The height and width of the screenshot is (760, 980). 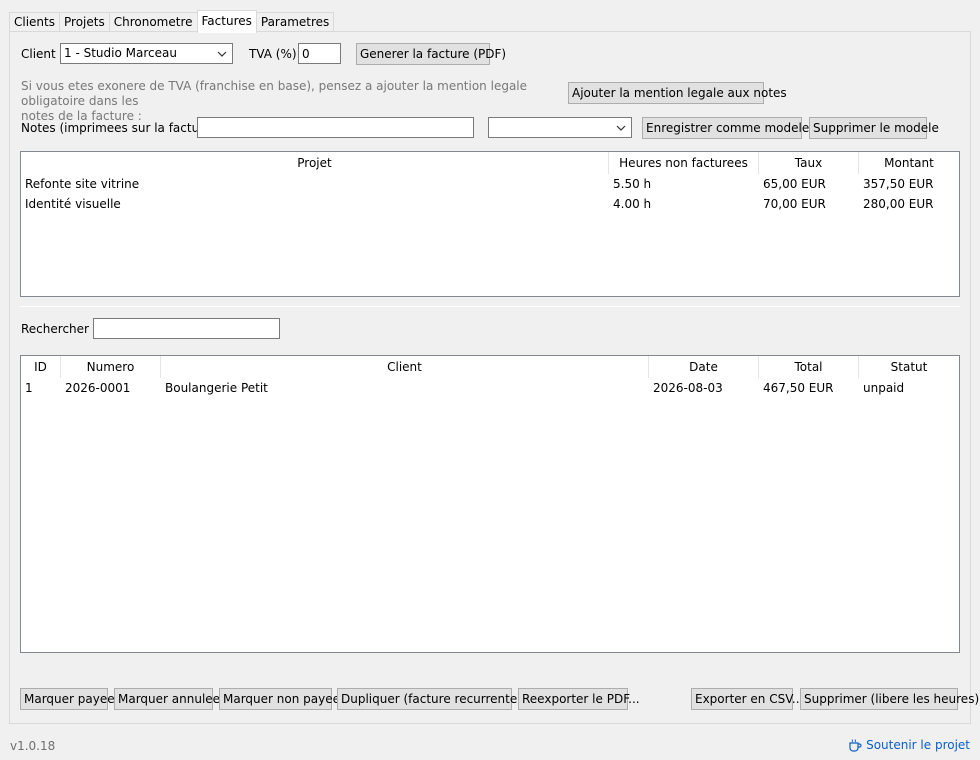 What do you see at coordinates (73, 204) in the screenshot?
I see `cell-projet: Identité visuelle` at bounding box center [73, 204].